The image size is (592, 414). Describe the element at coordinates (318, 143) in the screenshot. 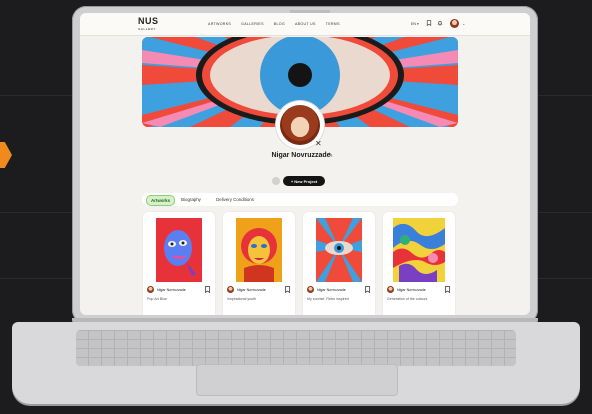

I see `close-icon: ✕` at that location.